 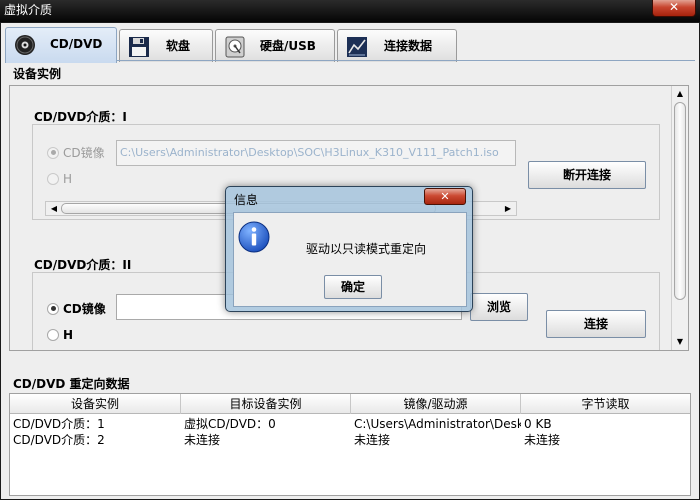 I want to click on window-titlebar: 虚拟介质 ✕, so click(x=350, y=11).